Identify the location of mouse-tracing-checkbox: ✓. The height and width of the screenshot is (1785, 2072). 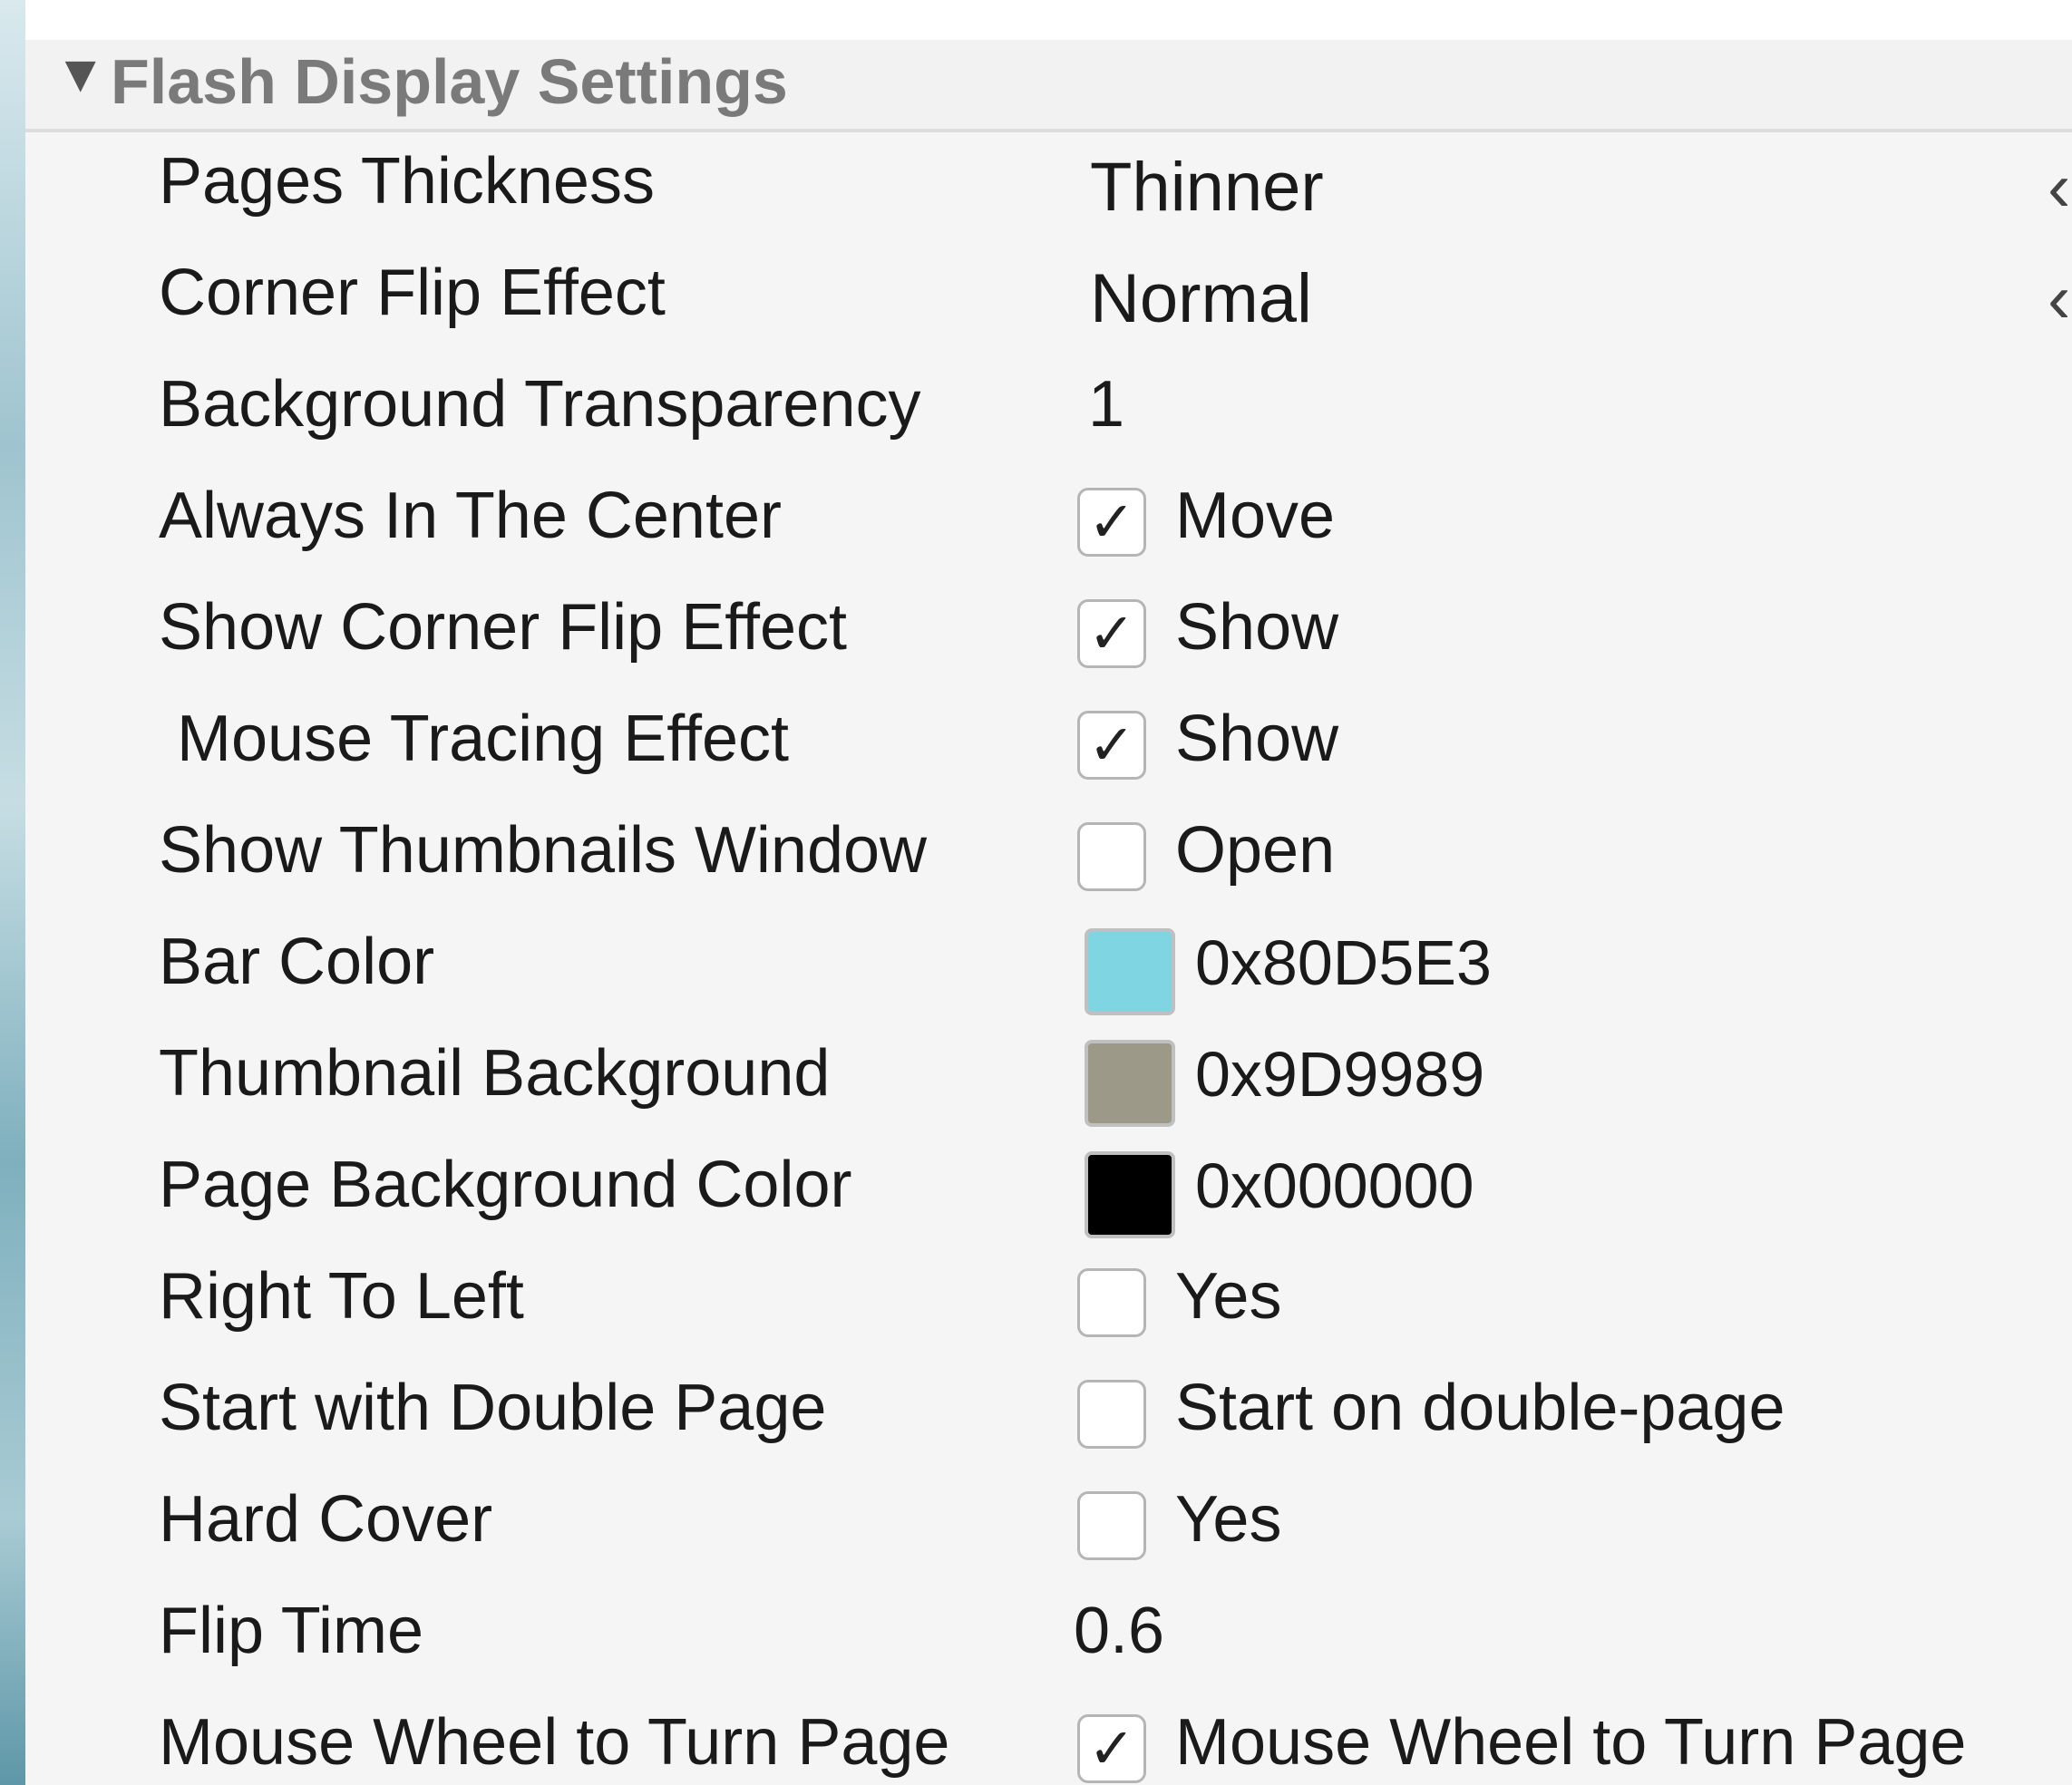
(1112, 745).